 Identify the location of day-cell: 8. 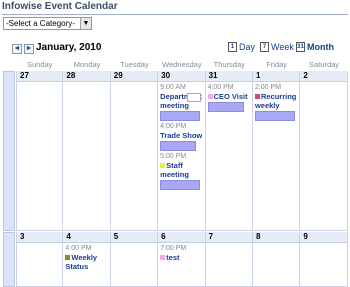
(276, 259).